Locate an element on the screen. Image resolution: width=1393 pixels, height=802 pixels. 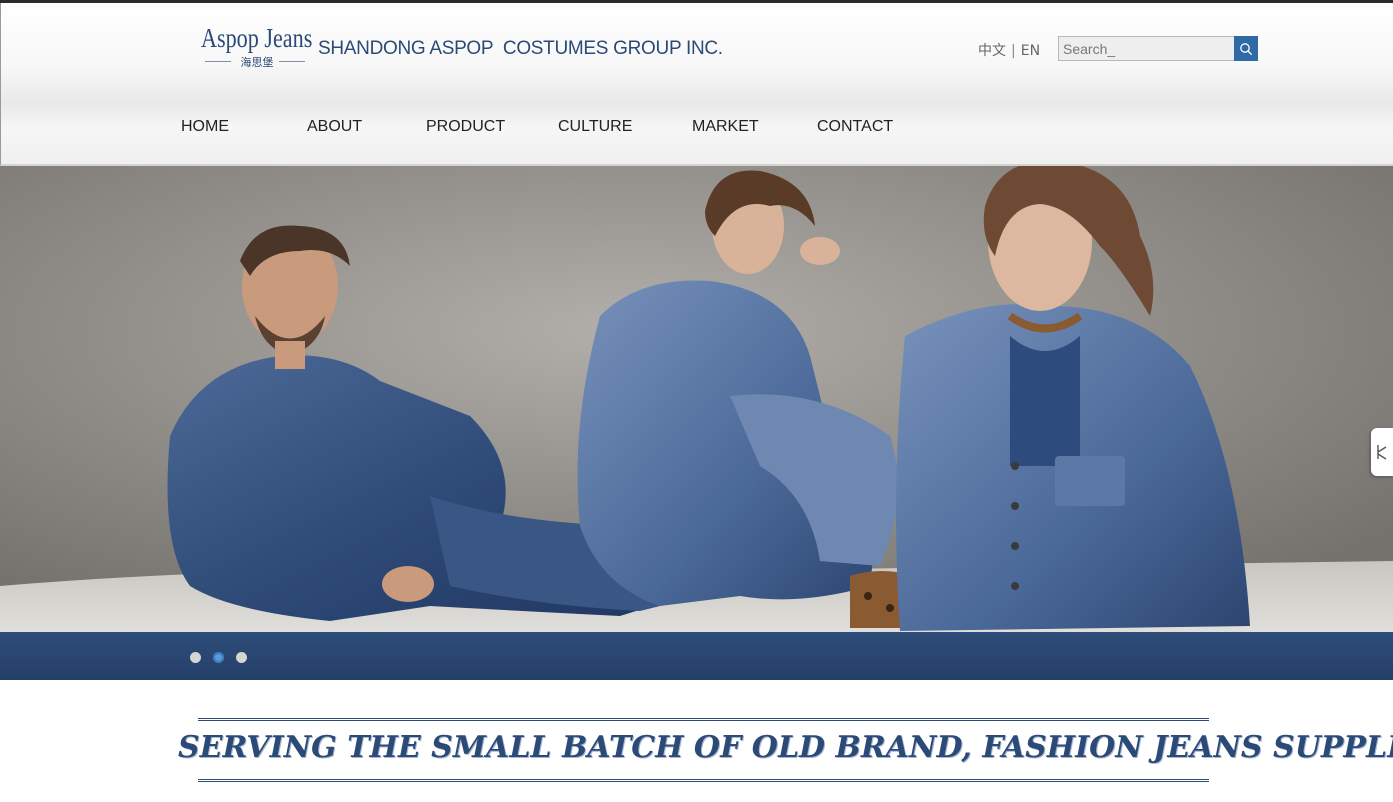
nav-home: HOME is located at coordinates (205, 127).